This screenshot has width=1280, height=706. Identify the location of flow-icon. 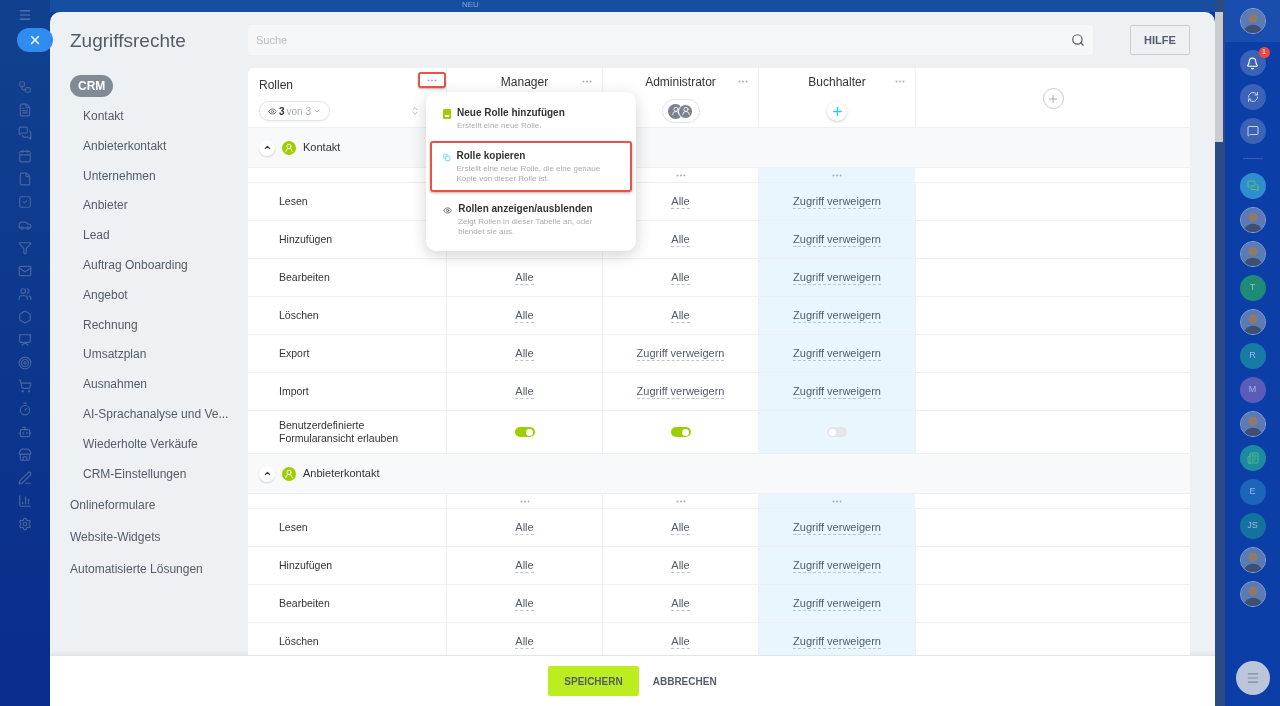
(25, 87).